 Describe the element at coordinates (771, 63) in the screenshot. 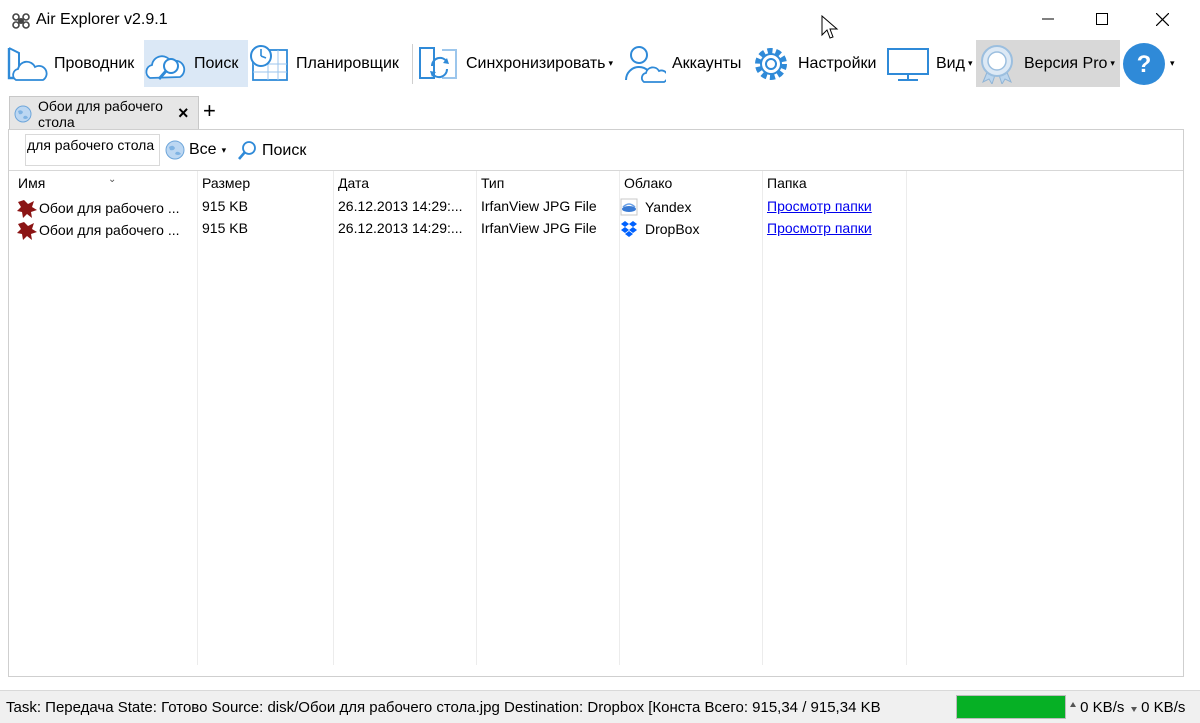

I see `settings-gear-icon` at that location.